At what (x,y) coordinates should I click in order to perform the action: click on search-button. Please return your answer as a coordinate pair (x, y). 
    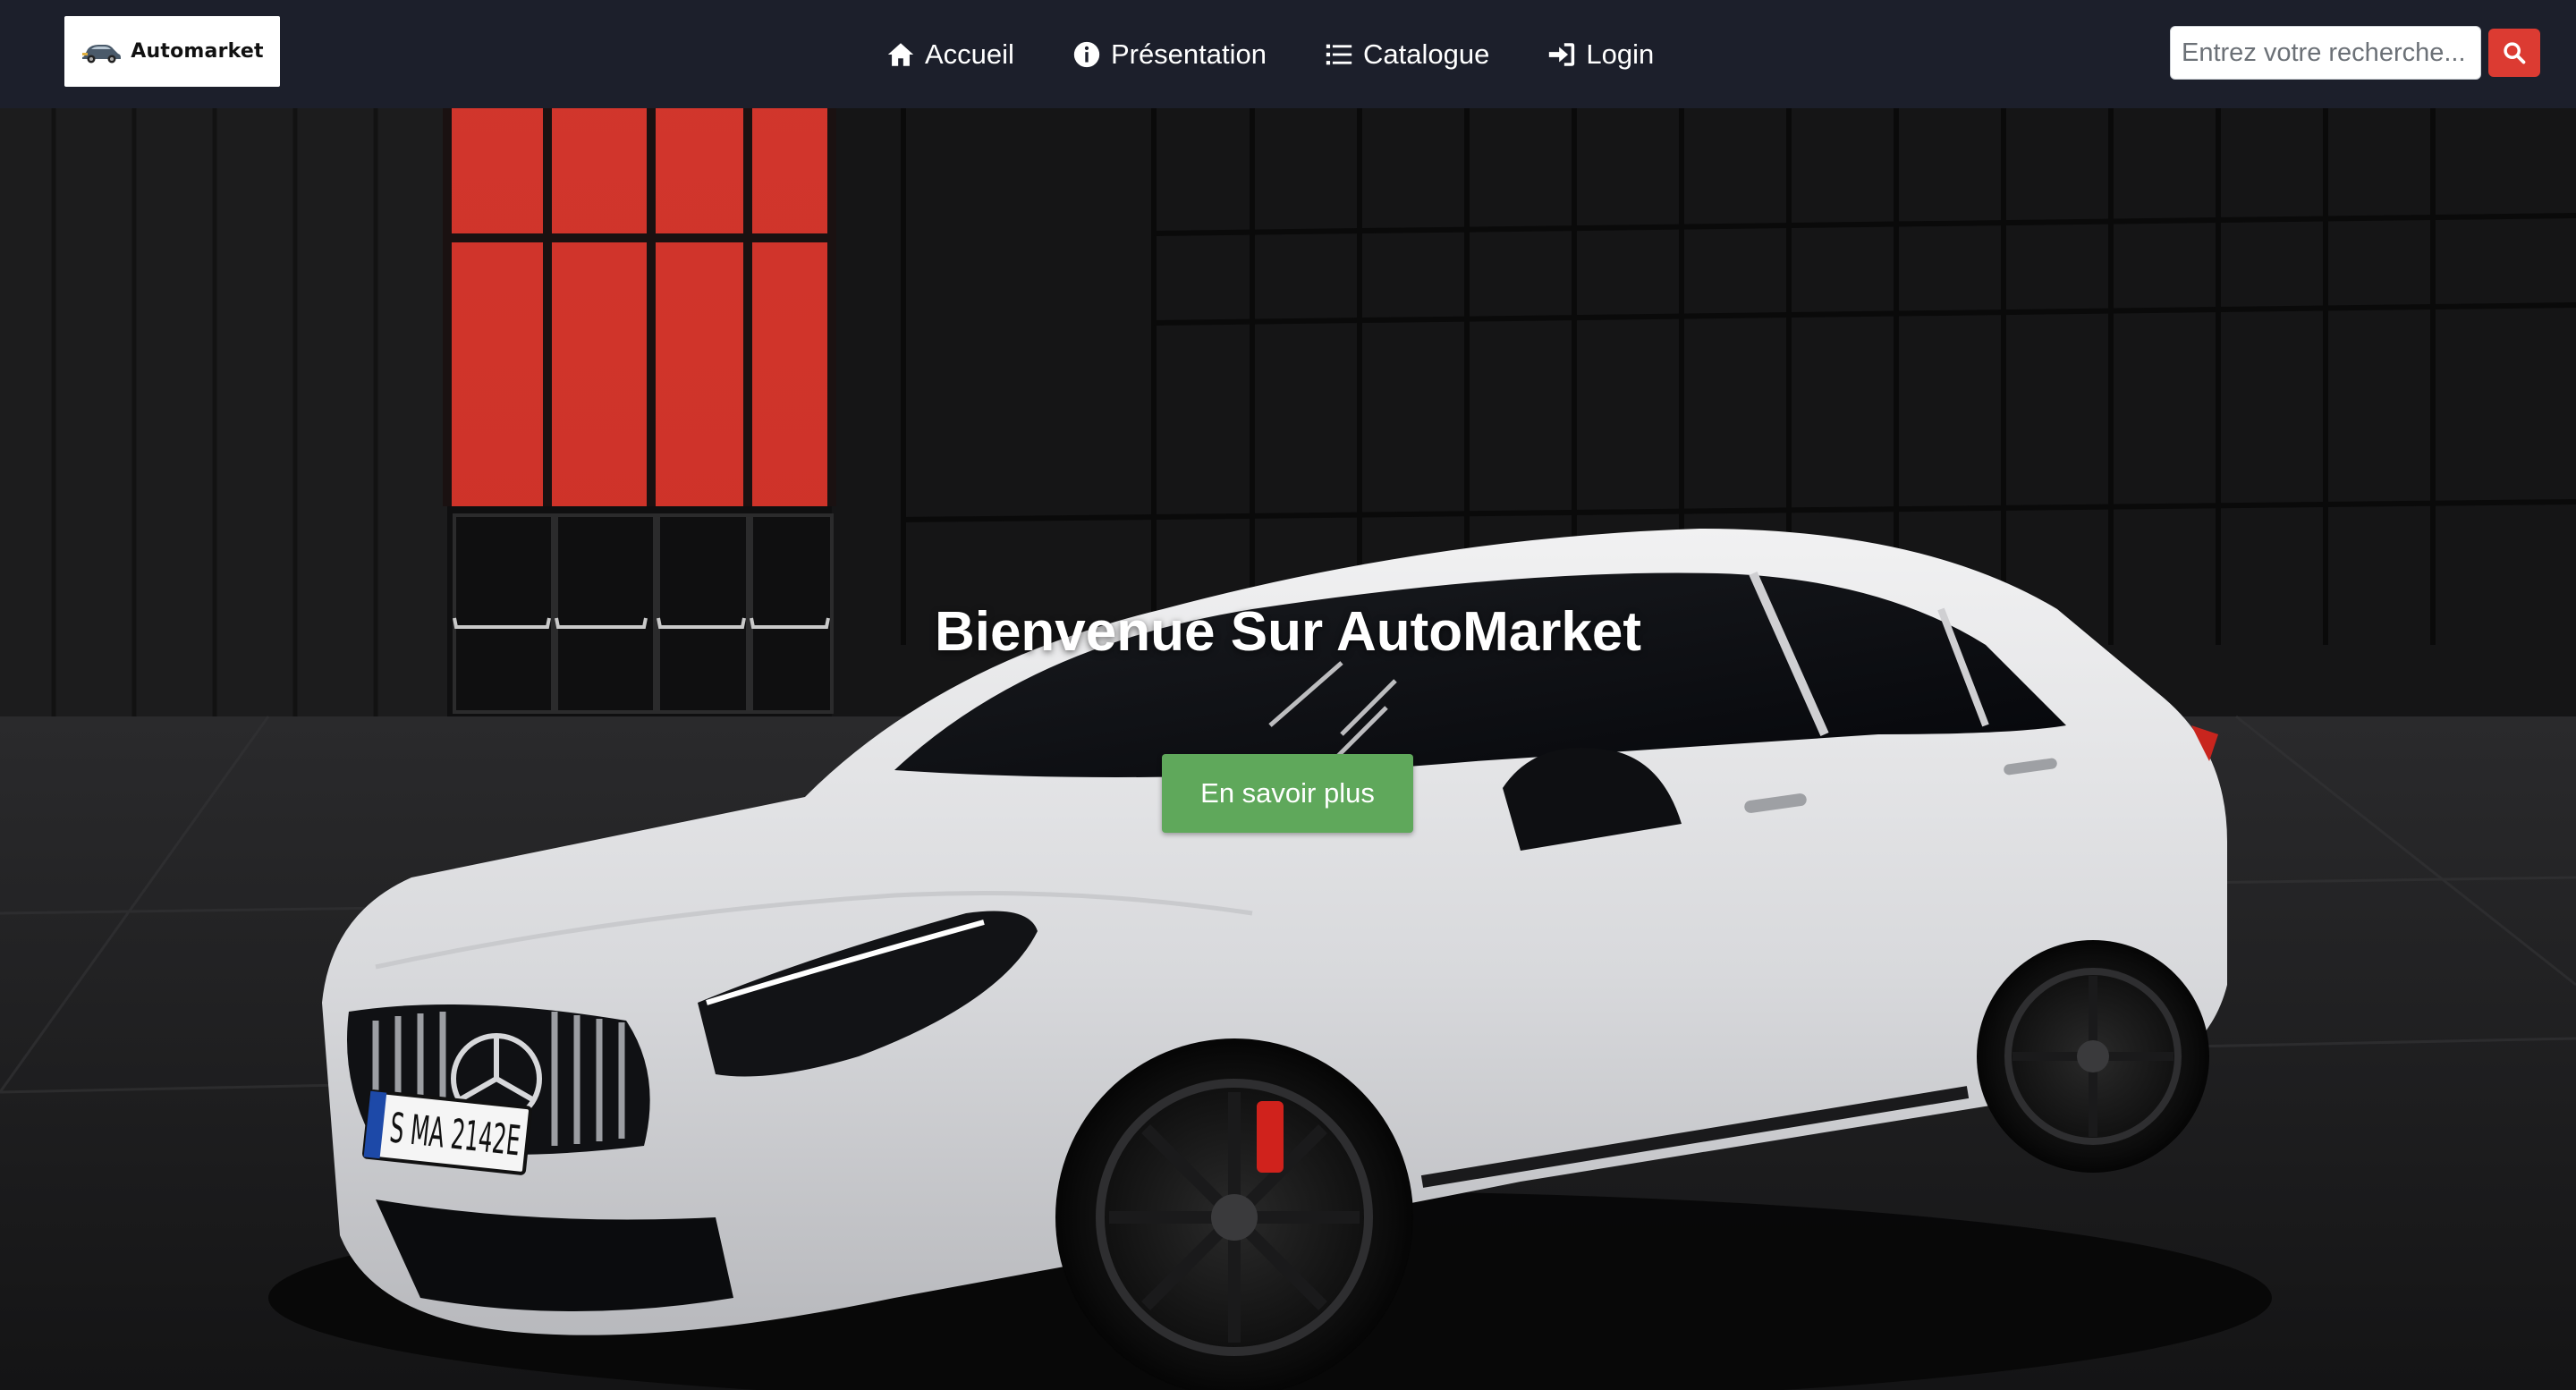
    Looking at the image, I should click on (2514, 53).